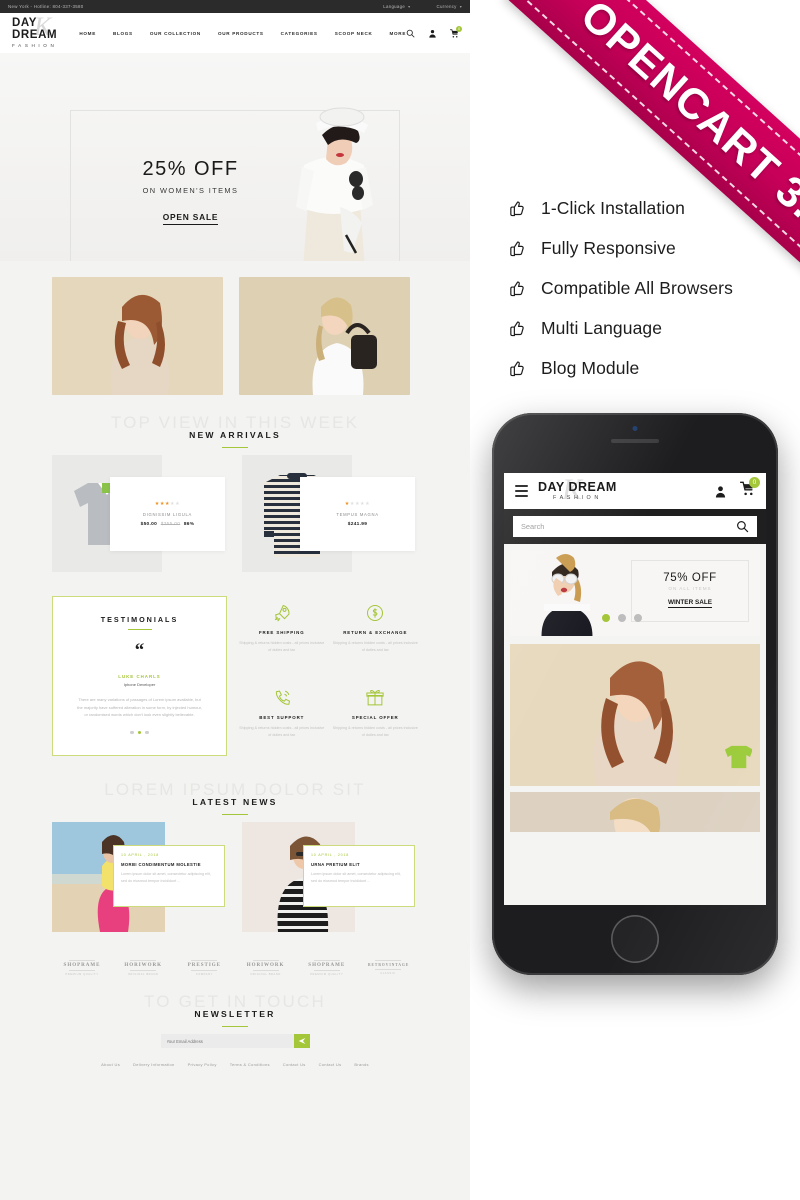  I want to click on footer-link-brands: Brands, so click(361, 1064).